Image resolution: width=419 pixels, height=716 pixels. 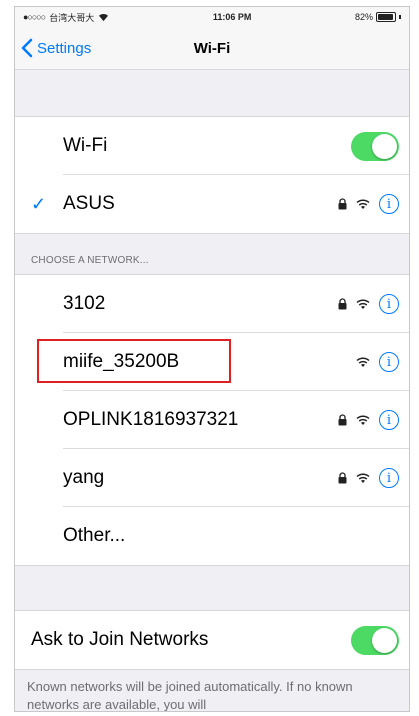 What do you see at coordinates (89, 203) in the screenshot?
I see `connected-network-name: ASUS` at bounding box center [89, 203].